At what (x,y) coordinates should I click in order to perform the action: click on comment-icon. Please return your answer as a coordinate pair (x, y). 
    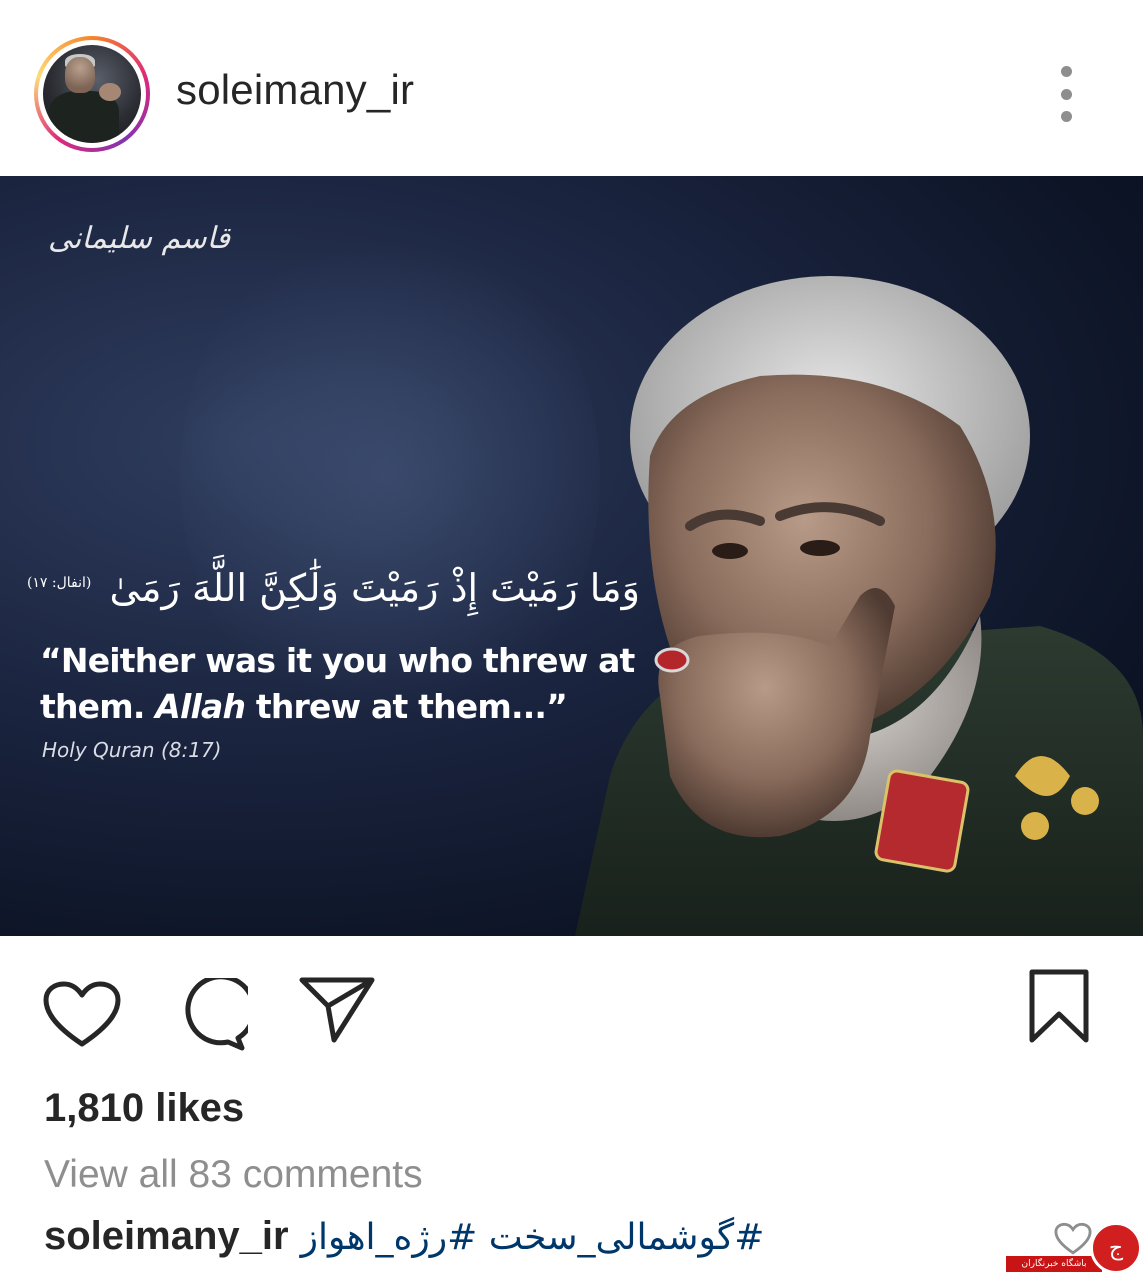
    Looking at the image, I should click on (210, 1016).